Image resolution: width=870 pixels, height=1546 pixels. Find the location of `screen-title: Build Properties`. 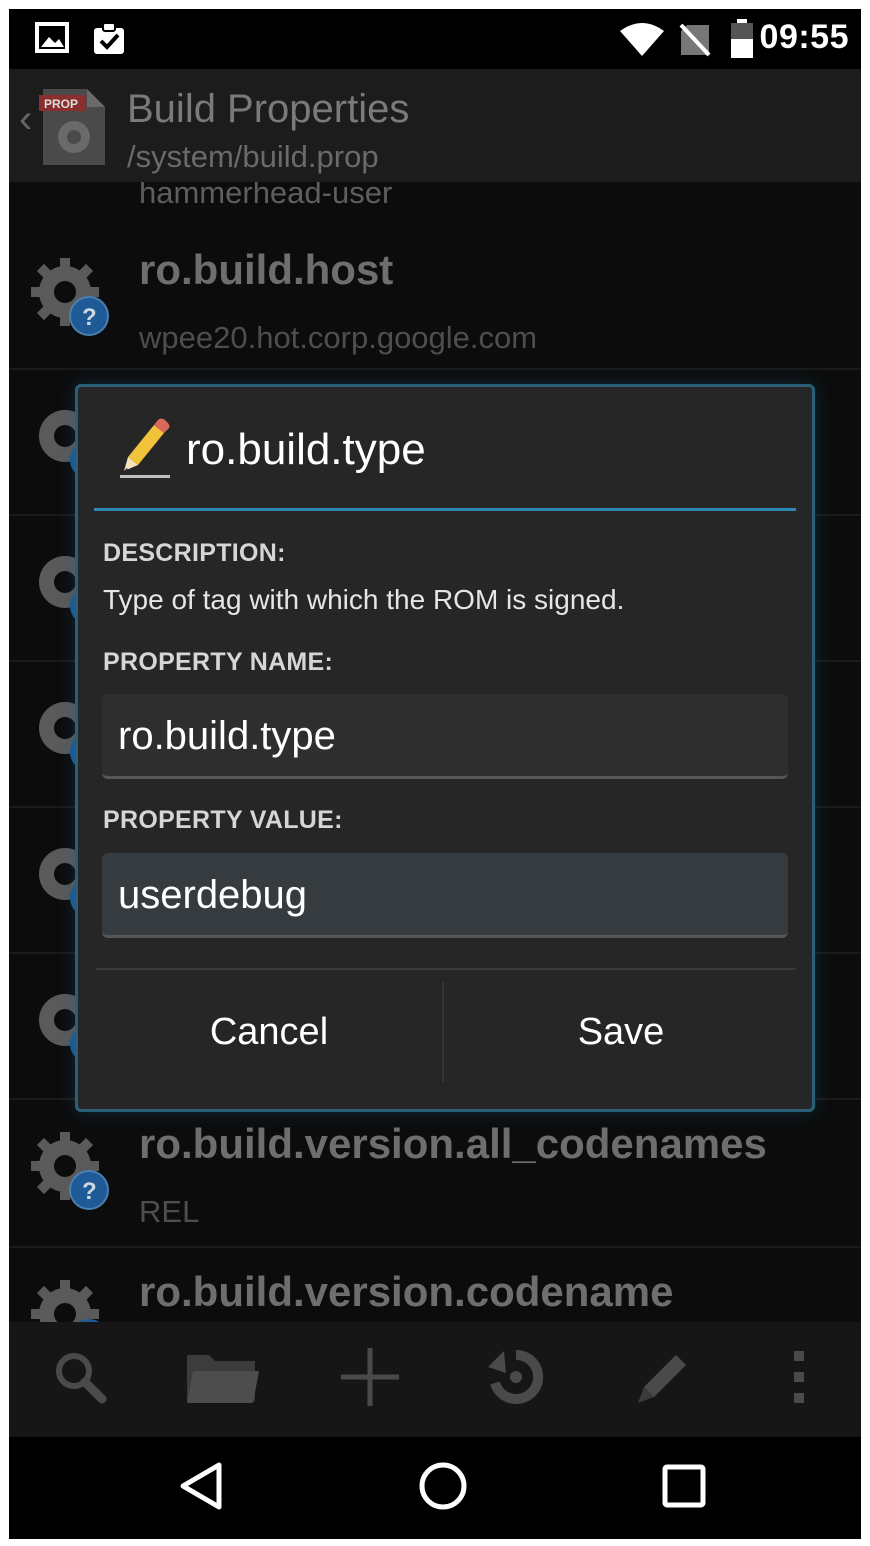

screen-title: Build Properties is located at coordinates (268, 109).